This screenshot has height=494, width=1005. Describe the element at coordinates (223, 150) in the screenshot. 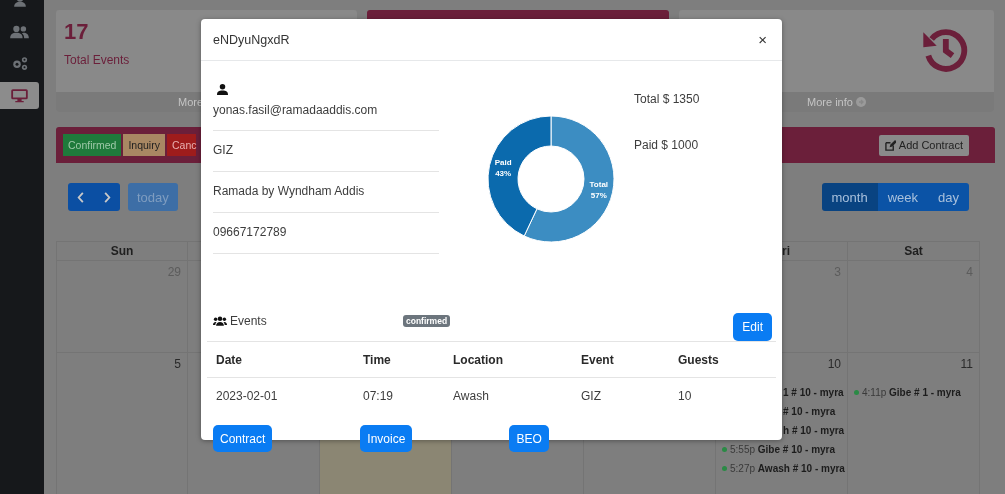

I see `contact-detail: GIZ` at that location.